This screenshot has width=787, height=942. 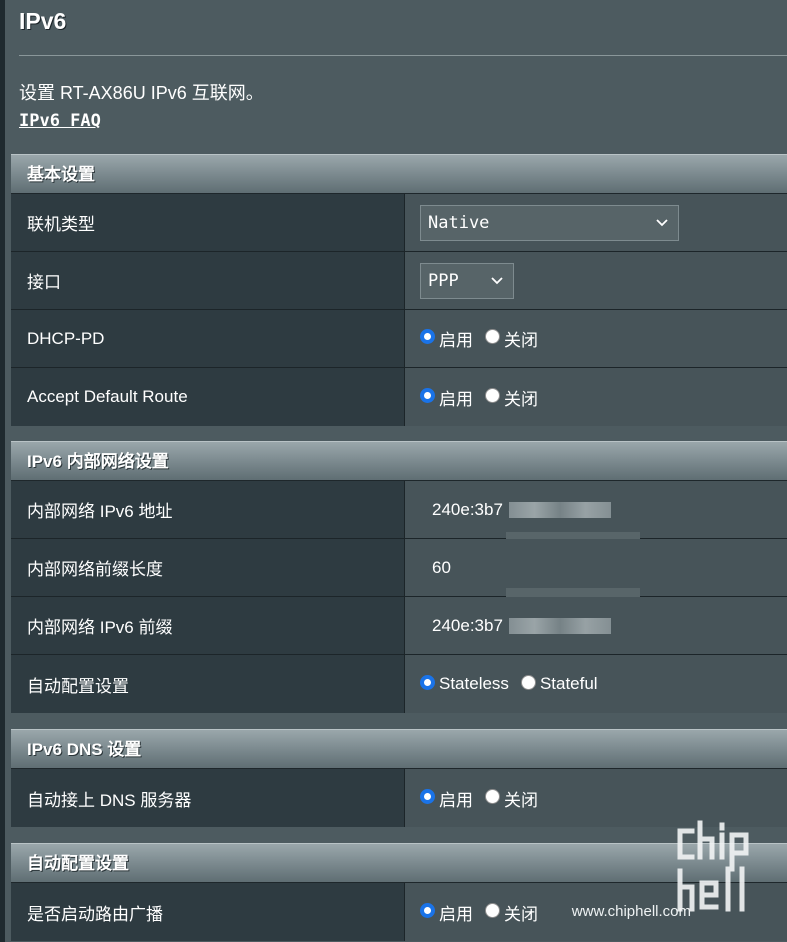 I want to click on router-adv-disable-radio: 关闭, so click(x=511, y=912).